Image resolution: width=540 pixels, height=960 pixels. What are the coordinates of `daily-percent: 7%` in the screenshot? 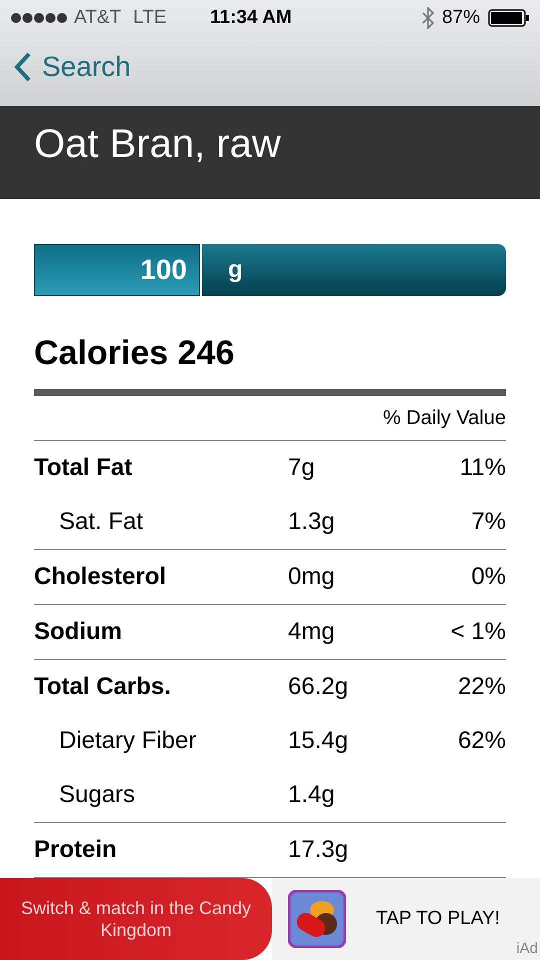 It's located at (488, 521).